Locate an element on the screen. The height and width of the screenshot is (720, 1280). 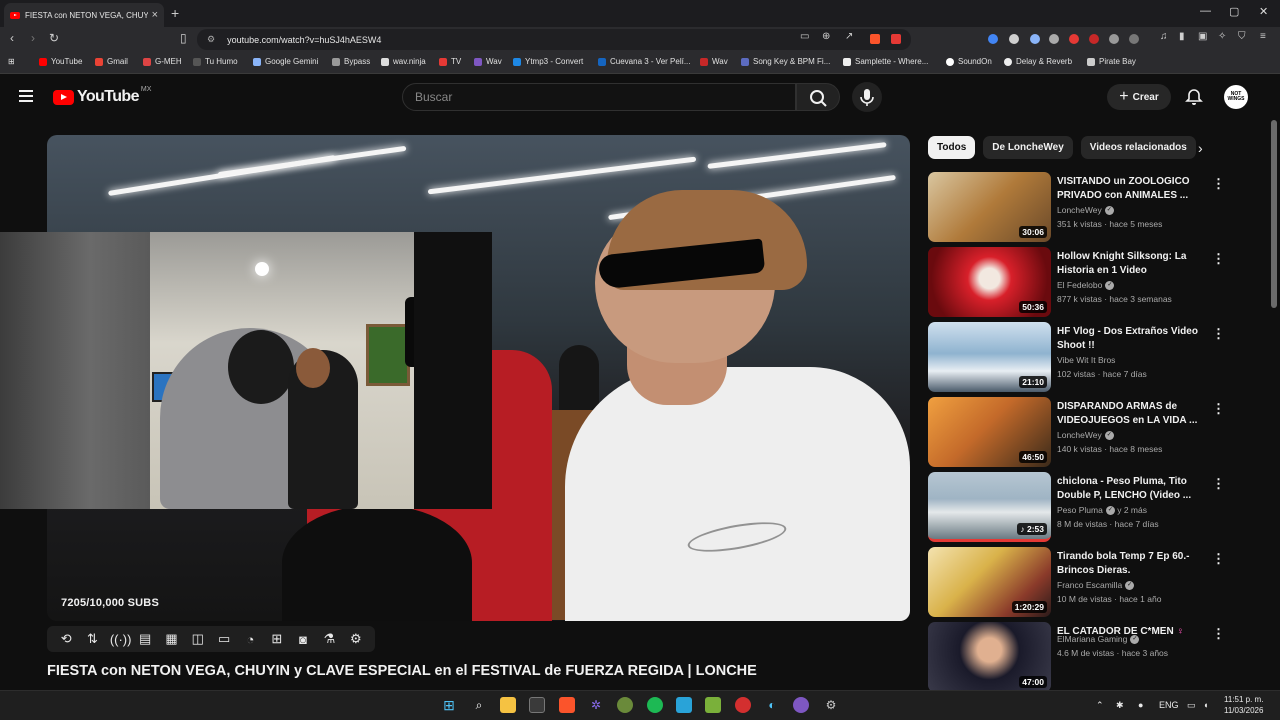
sidebar-icon: ▮ is located at coordinates (1182, 36).